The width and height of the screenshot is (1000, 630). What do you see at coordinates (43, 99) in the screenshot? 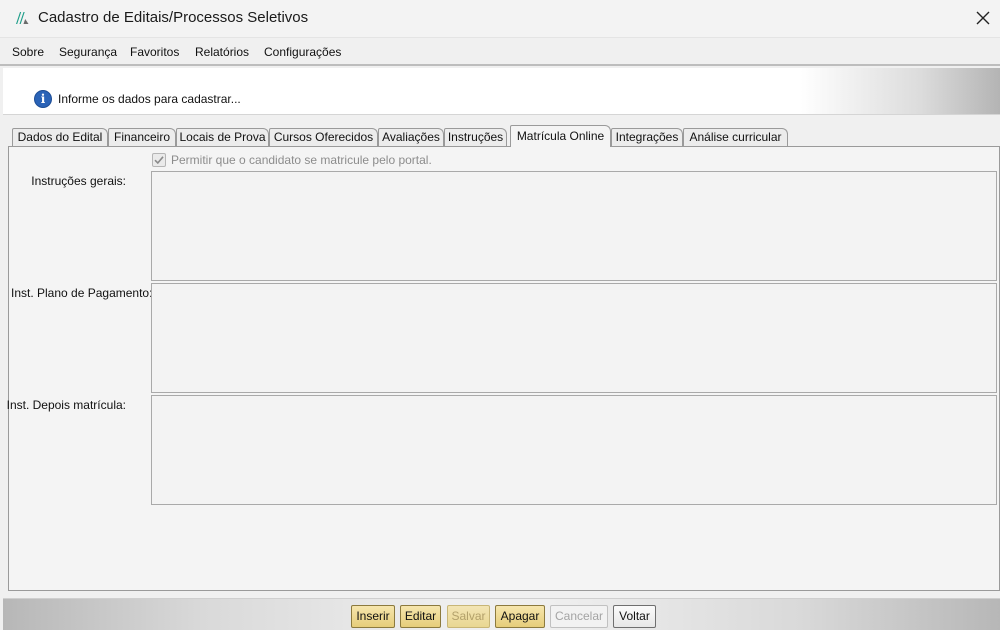
I see `info-icon: i` at bounding box center [43, 99].